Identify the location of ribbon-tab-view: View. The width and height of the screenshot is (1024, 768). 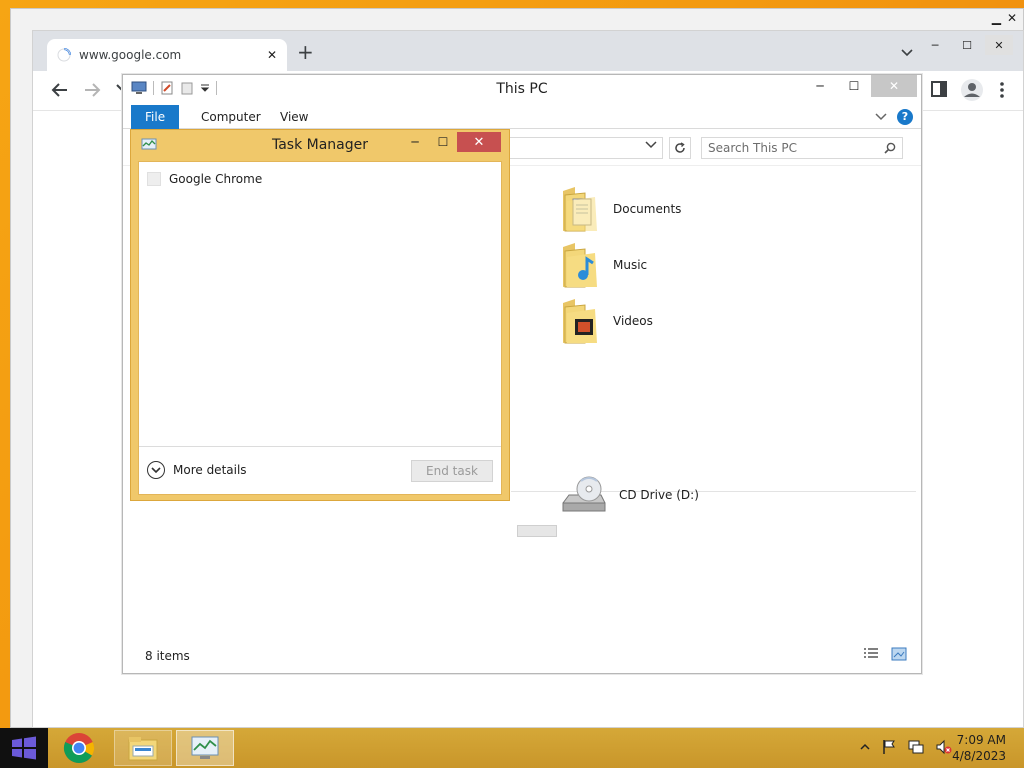
(294, 117).